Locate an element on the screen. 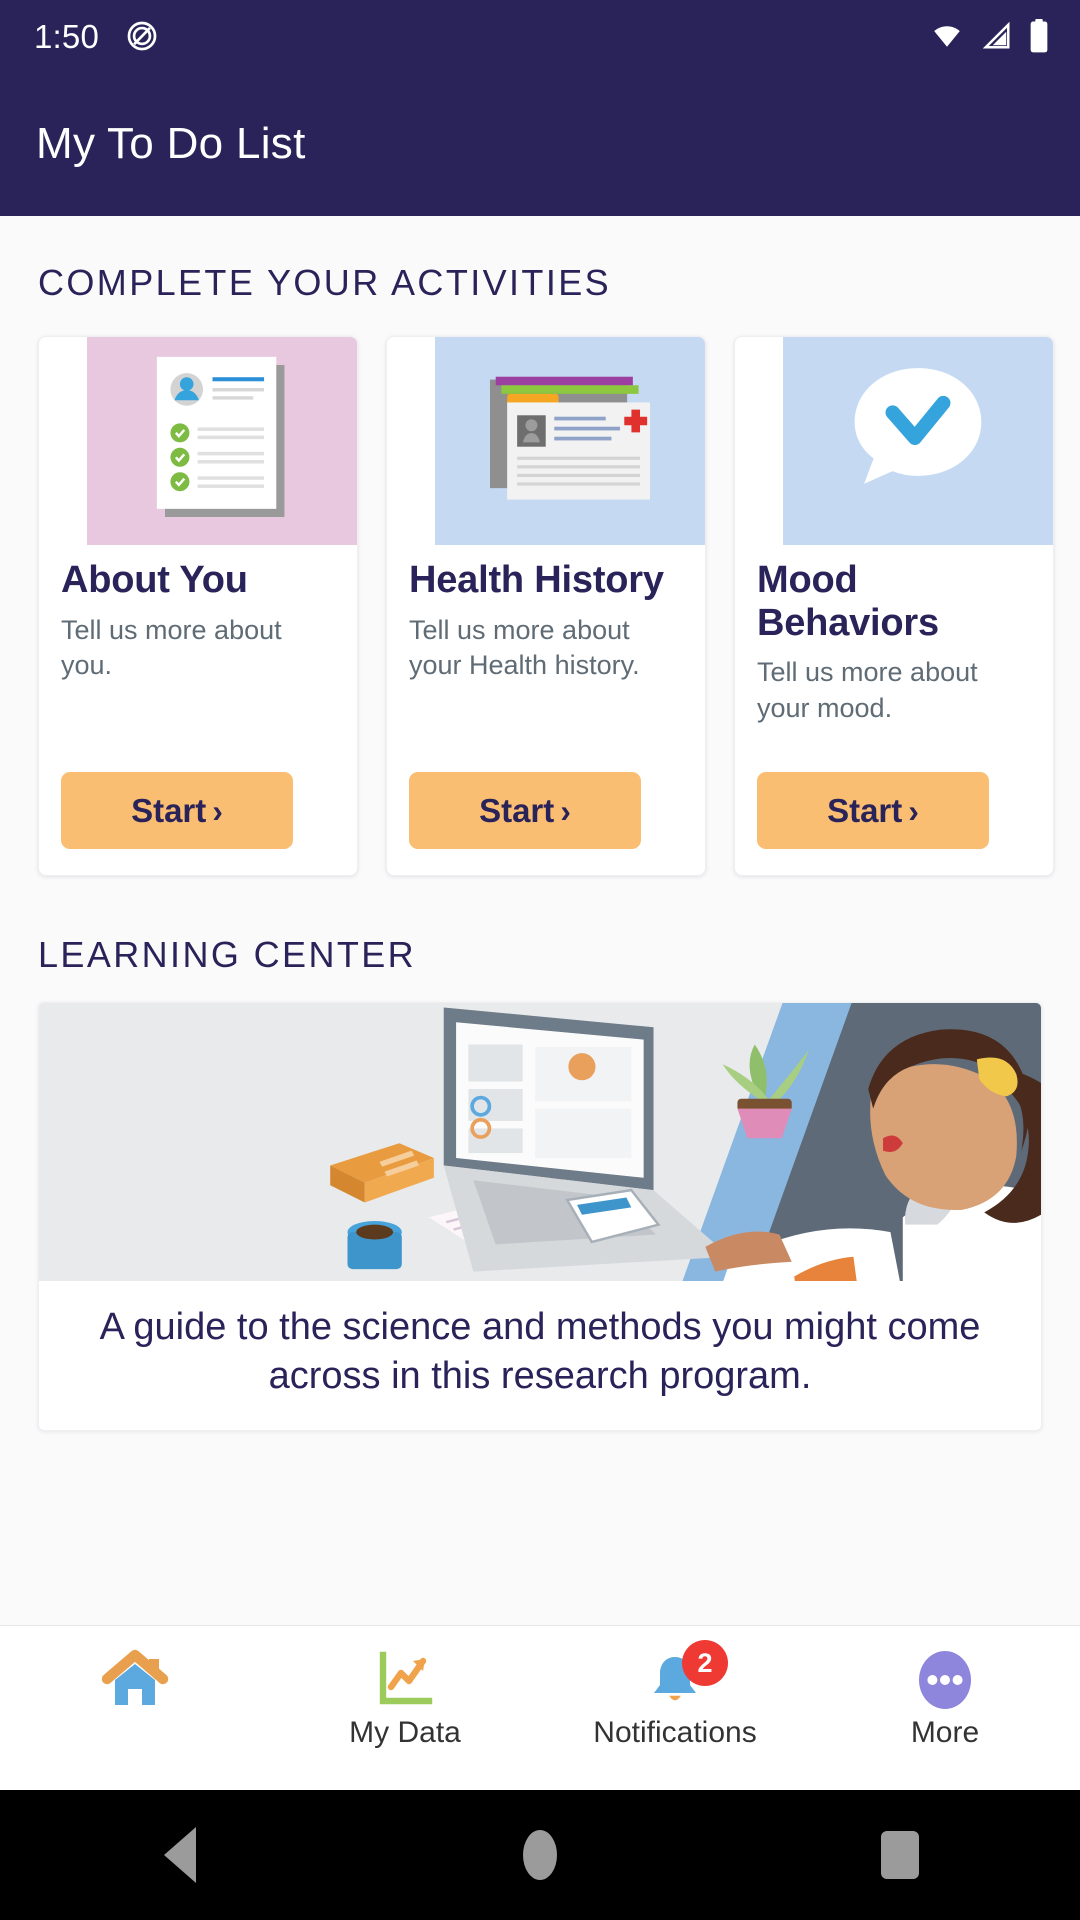  nav-item-home is located at coordinates (135, 1671).